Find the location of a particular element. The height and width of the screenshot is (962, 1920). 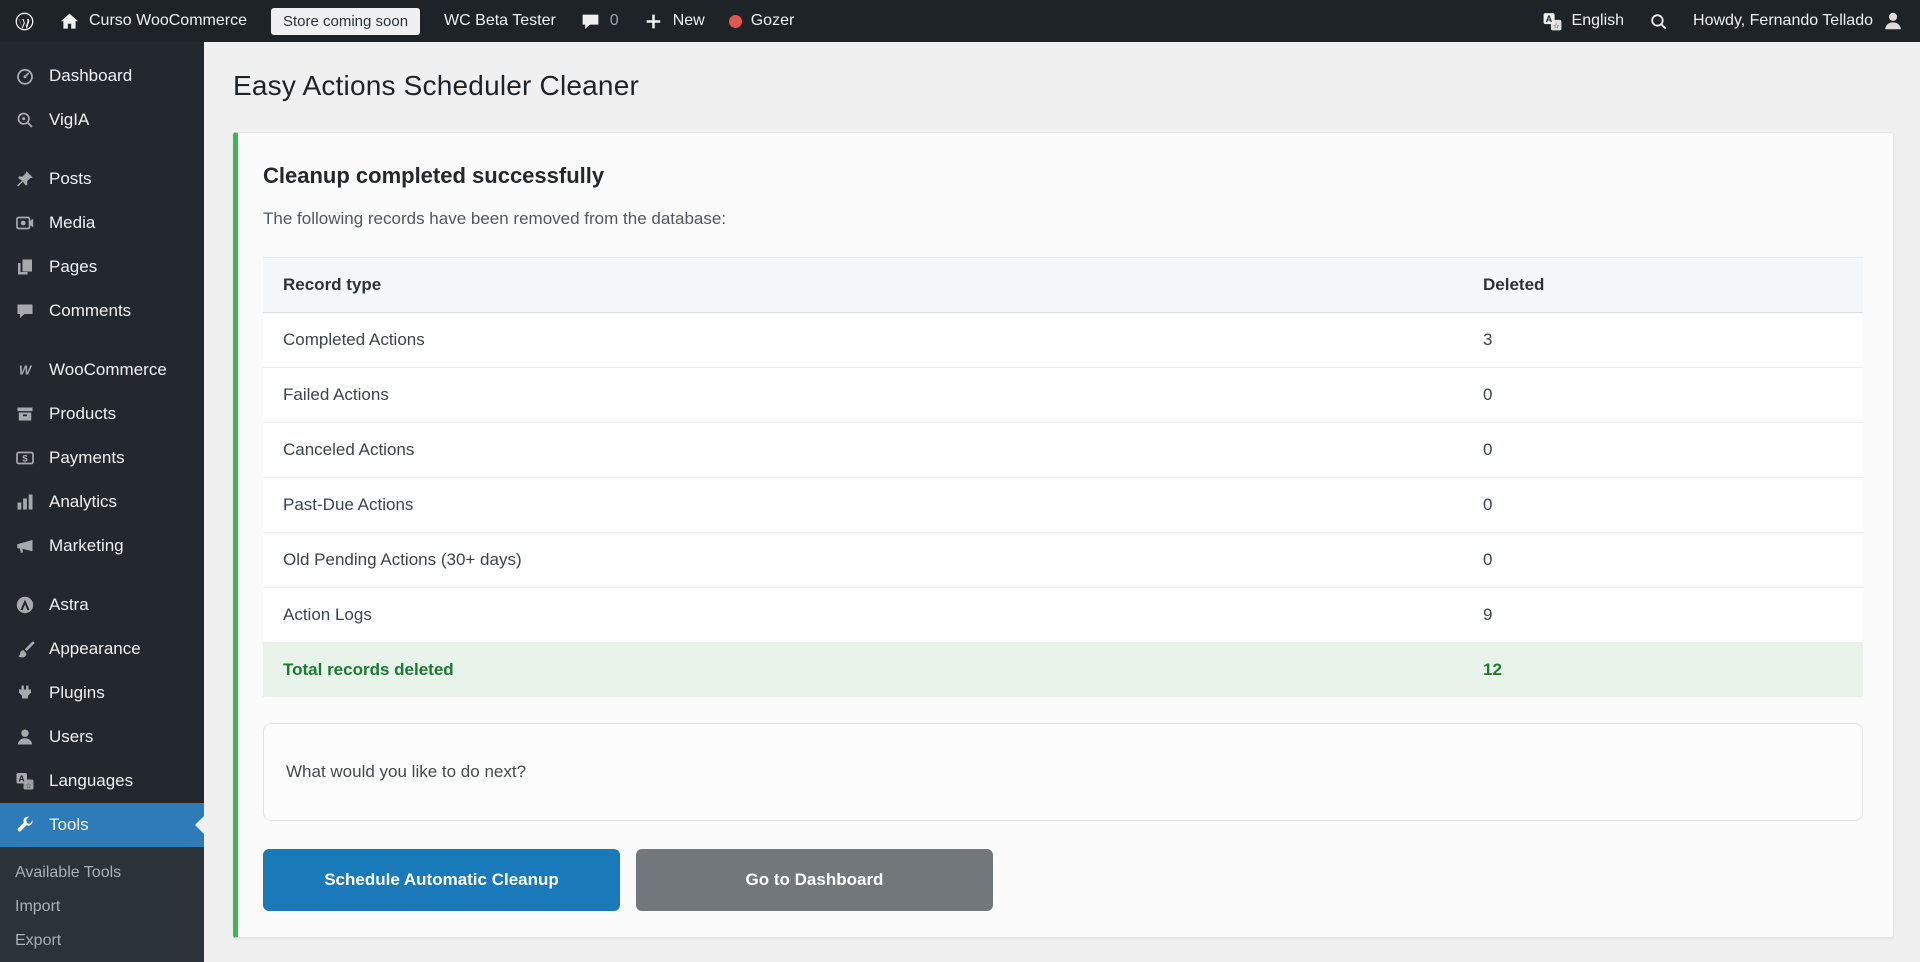

svg-text: W is located at coordinates (26, 370).